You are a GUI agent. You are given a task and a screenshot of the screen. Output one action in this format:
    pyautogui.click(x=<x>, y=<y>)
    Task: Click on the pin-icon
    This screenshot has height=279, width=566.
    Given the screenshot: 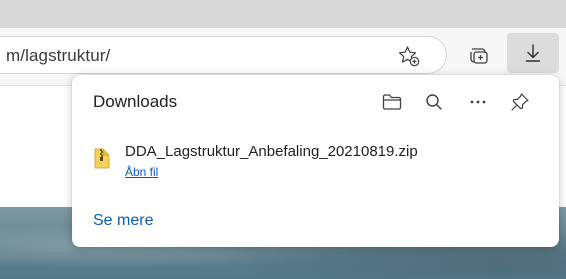 What is the action you would take?
    pyautogui.click(x=520, y=102)
    